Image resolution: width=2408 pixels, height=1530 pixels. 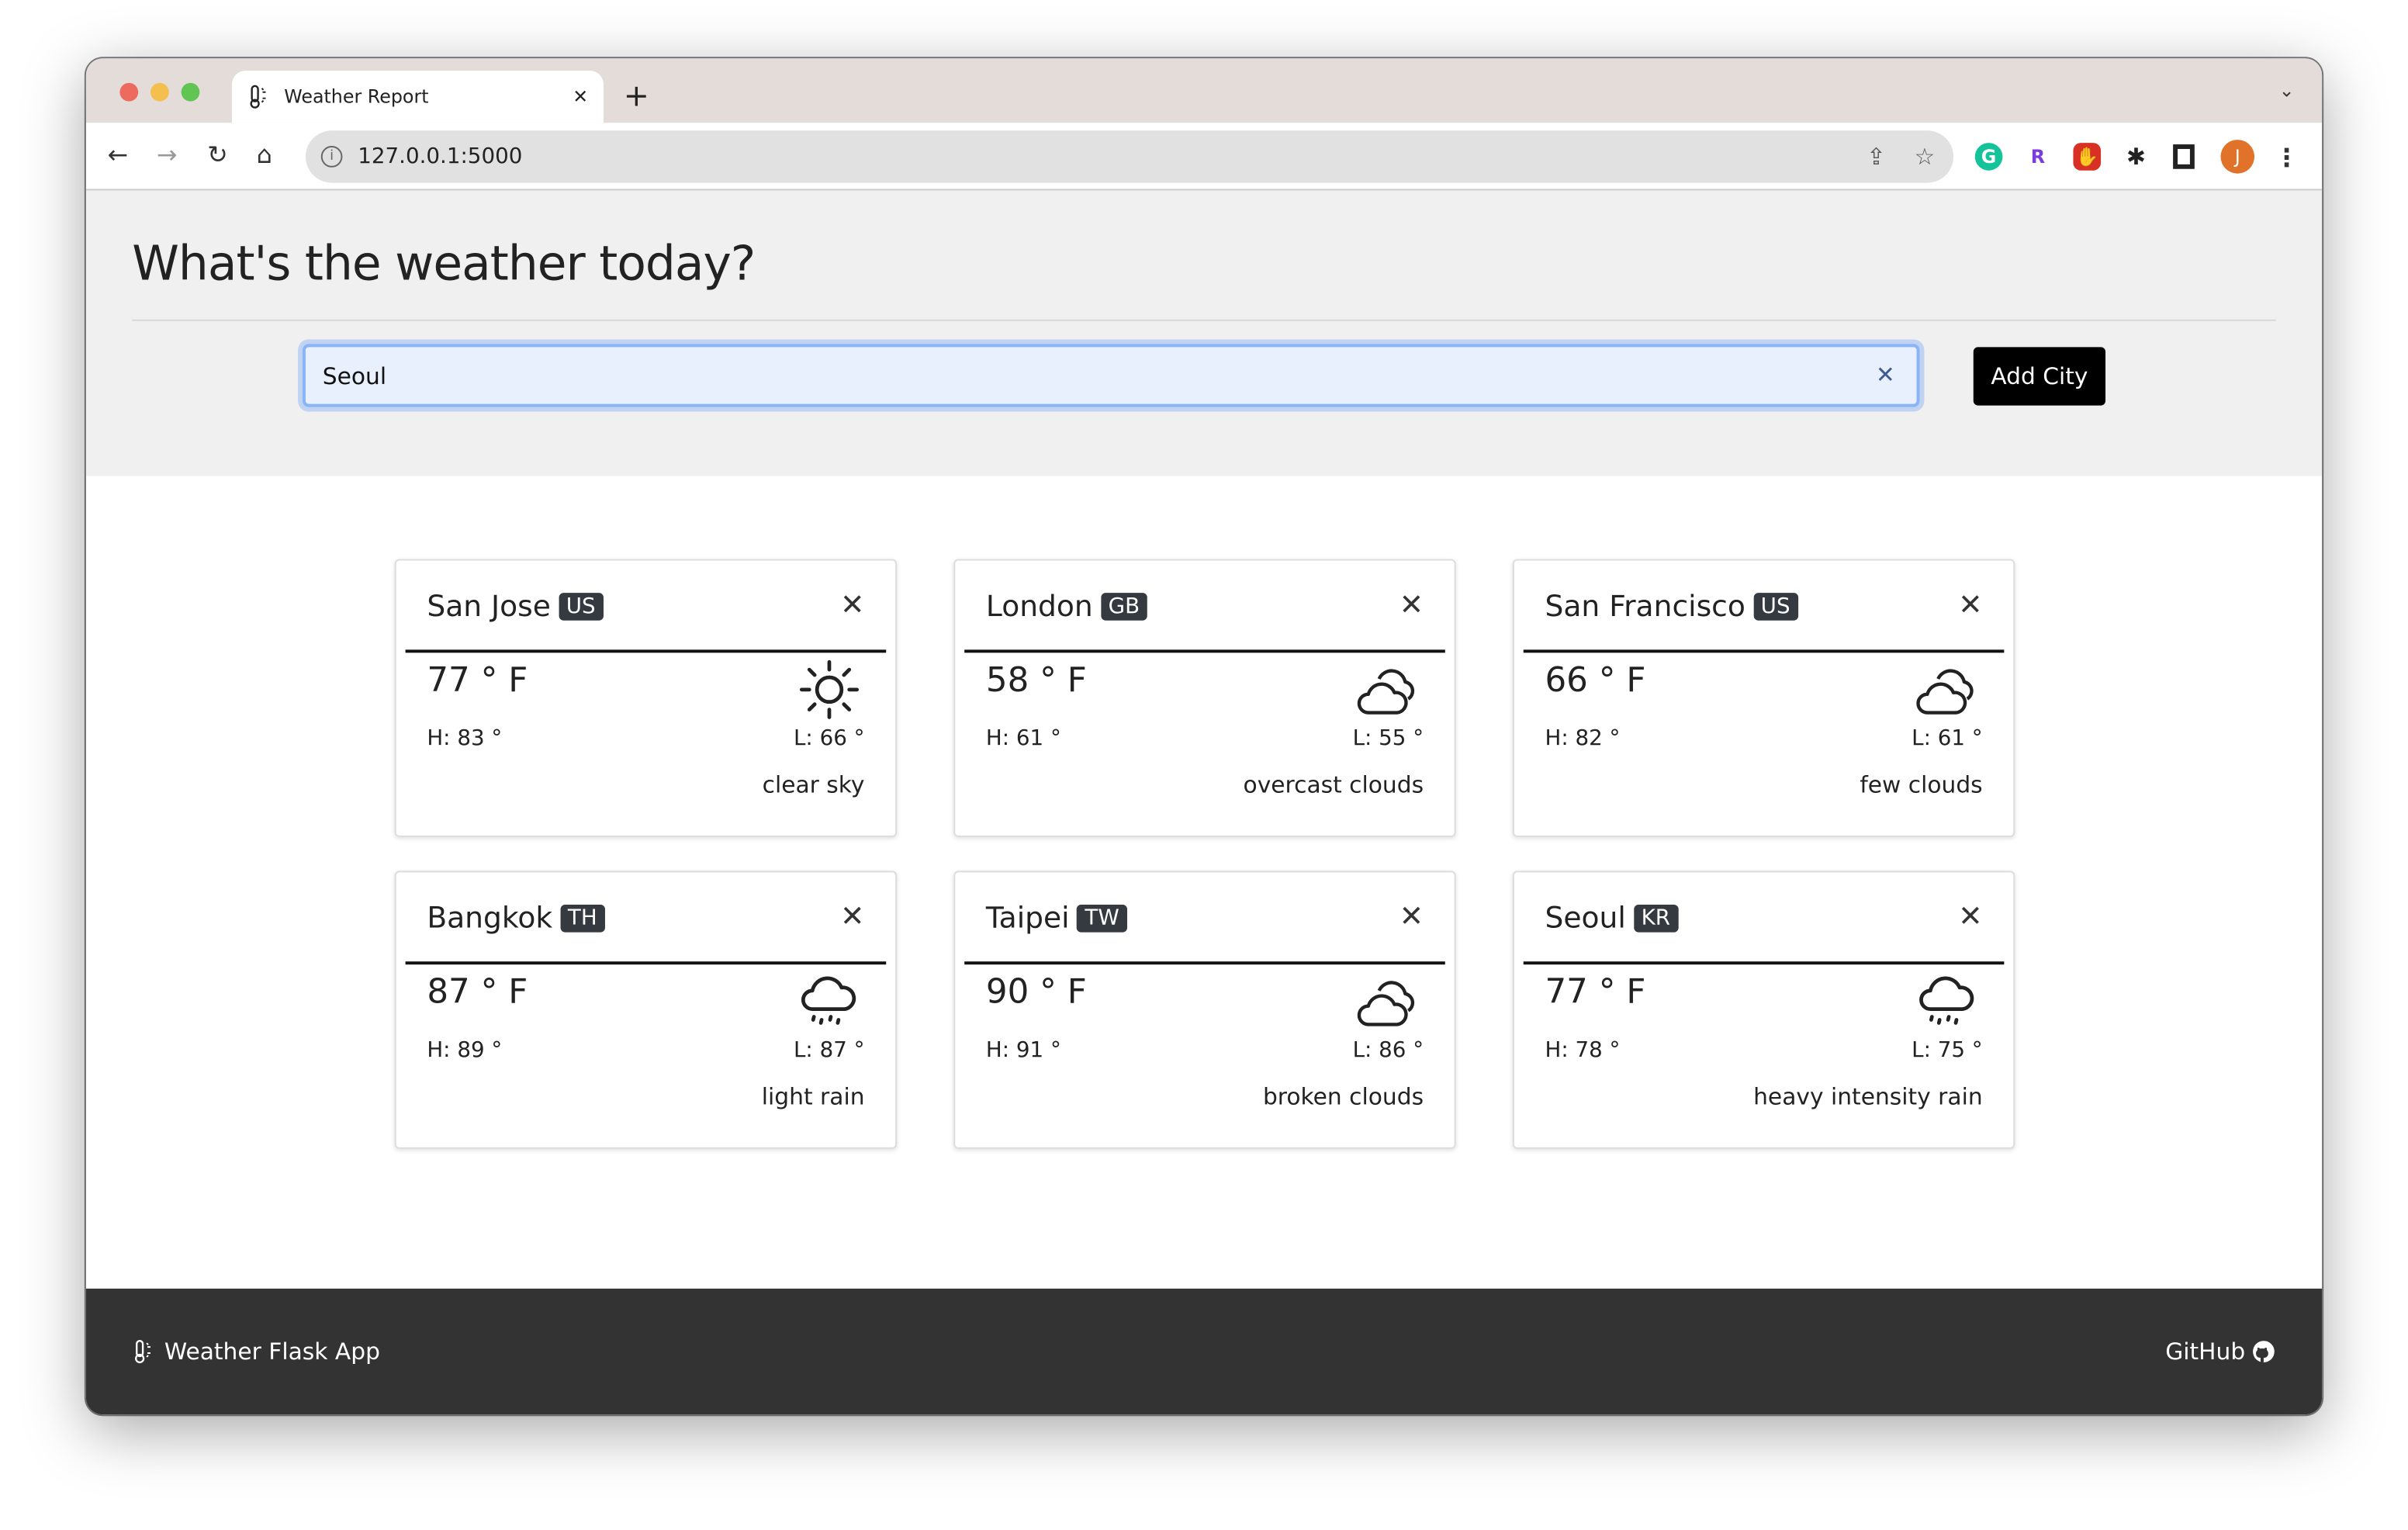 What do you see at coordinates (1039, 607) in the screenshot?
I see `city-name-text: London` at bounding box center [1039, 607].